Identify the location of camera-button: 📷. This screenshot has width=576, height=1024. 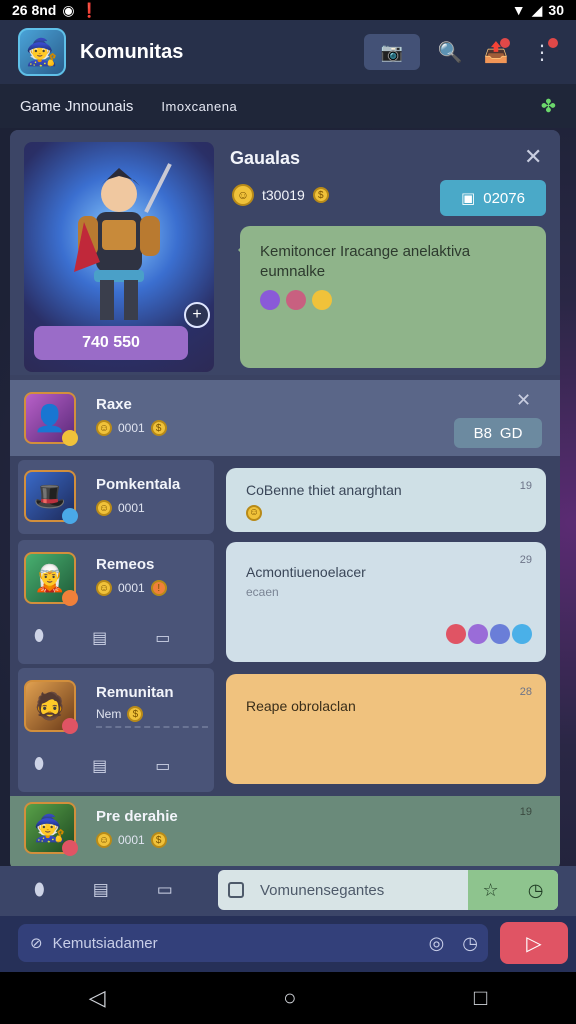
(392, 52).